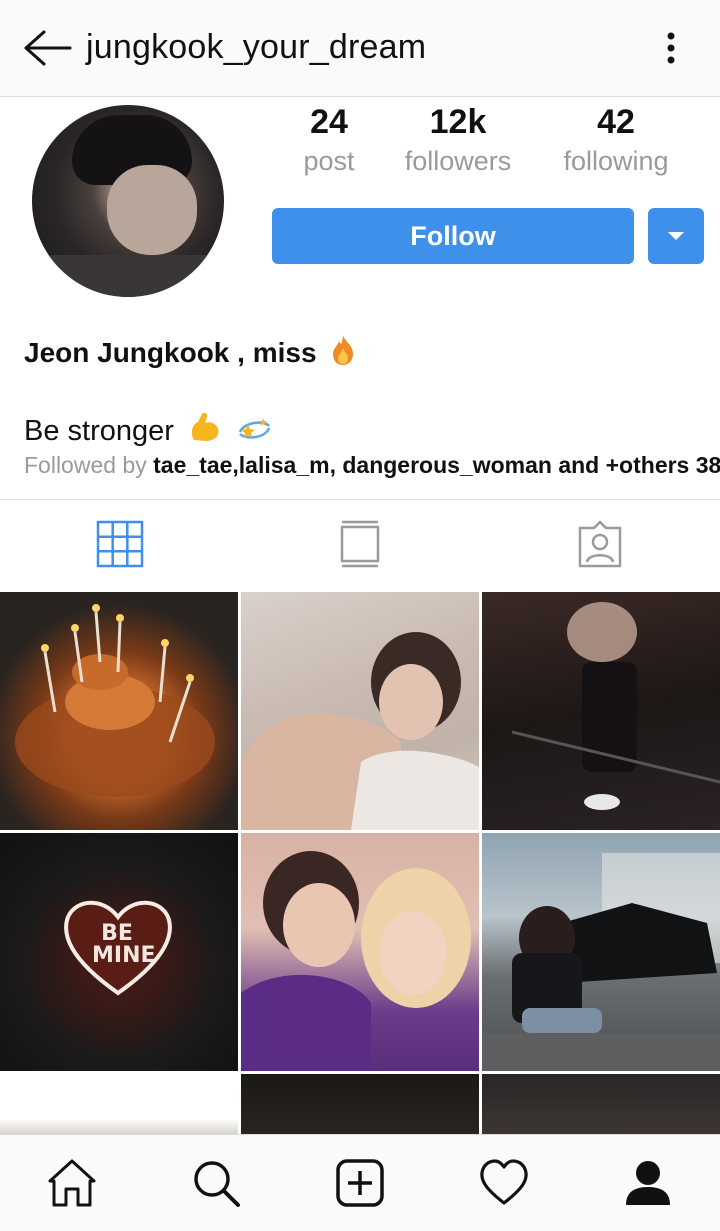  Describe the element at coordinates (356, 961) in the screenshot. I see `selfie-photo-illustration` at that location.